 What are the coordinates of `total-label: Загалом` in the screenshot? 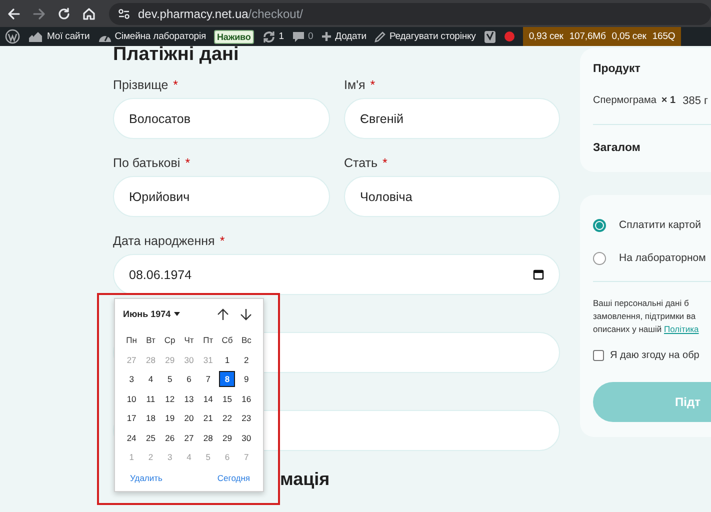 It's located at (617, 148).